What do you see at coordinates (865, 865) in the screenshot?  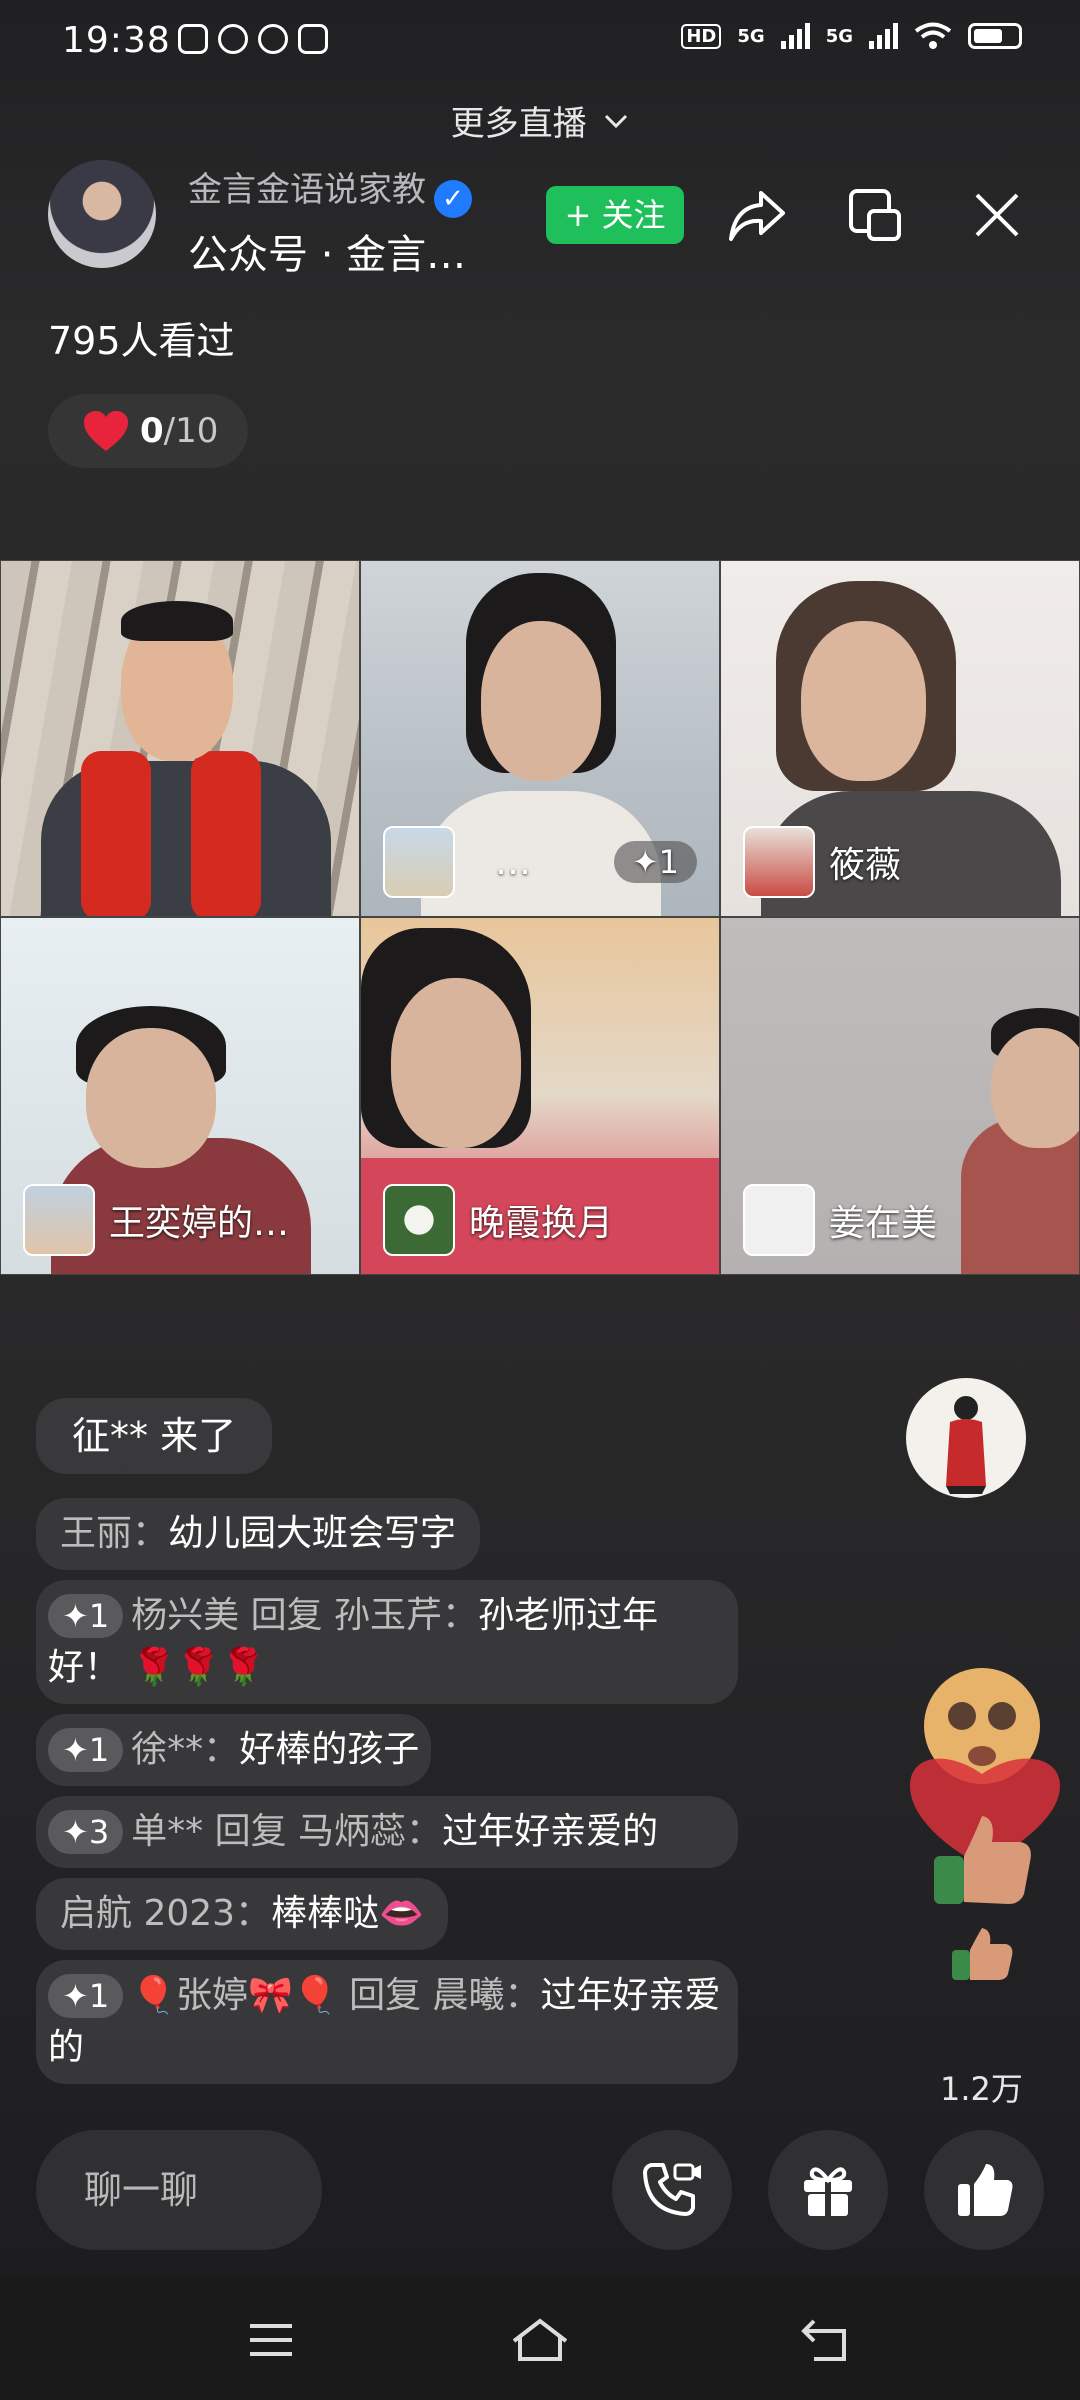 I see `guest2-name: 筱薇` at bounding box center [865, 865].